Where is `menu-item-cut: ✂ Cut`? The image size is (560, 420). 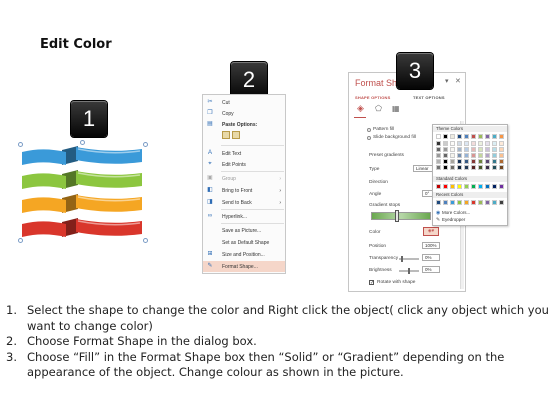 menu-item-cut: ✂ Cut is located at coordinates (244, 102).